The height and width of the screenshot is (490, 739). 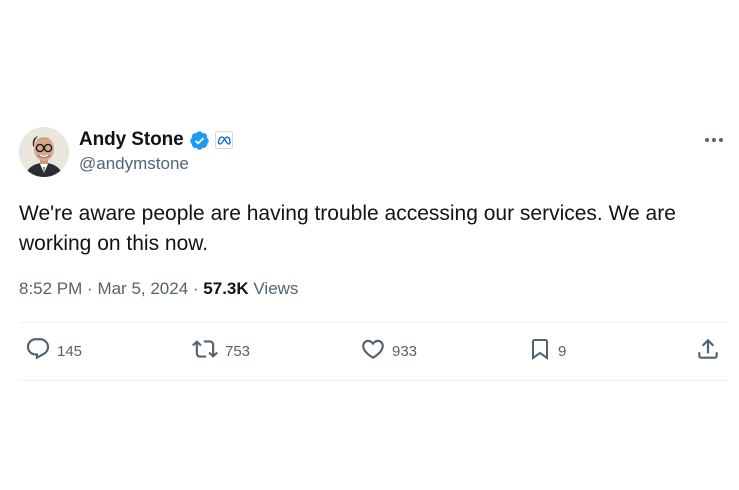 What do you see at coordinates (223, 140) in the screenshot?
I see `meta-logo-icon` at bounding box center [223, 140].